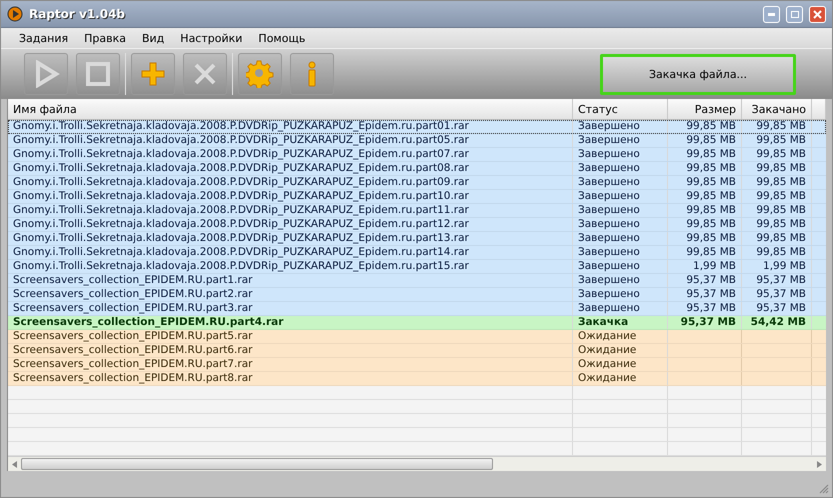 This screenshot has height=498, width=833. I want to click on file-name-cell: Screensavers_collection_EPIDEM.RU.part7.rar, so click(290, 364).